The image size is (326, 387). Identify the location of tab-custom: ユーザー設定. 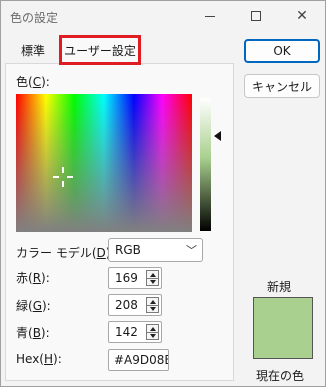
(100, 50).